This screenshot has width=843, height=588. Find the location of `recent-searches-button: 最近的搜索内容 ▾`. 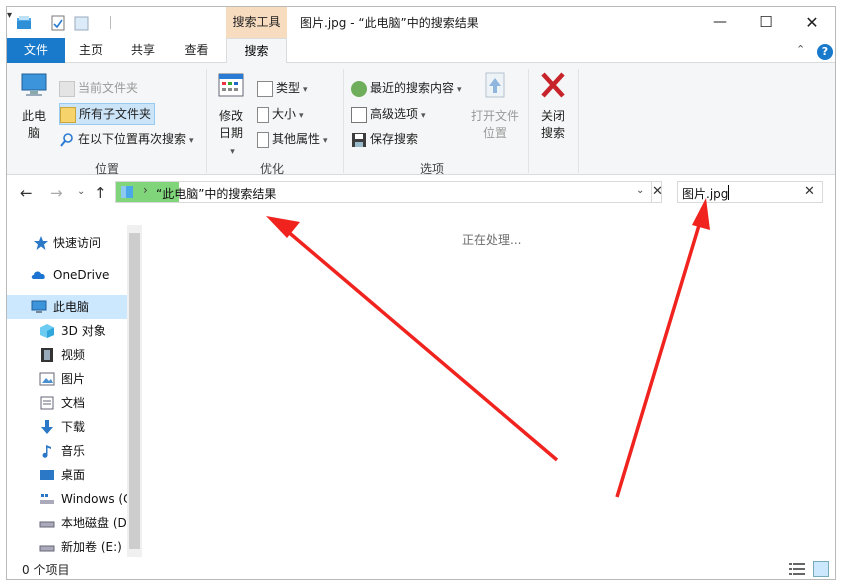

recent-searches-button: 最近的搜索内容 ▾ is located at coordinates (406, 88).